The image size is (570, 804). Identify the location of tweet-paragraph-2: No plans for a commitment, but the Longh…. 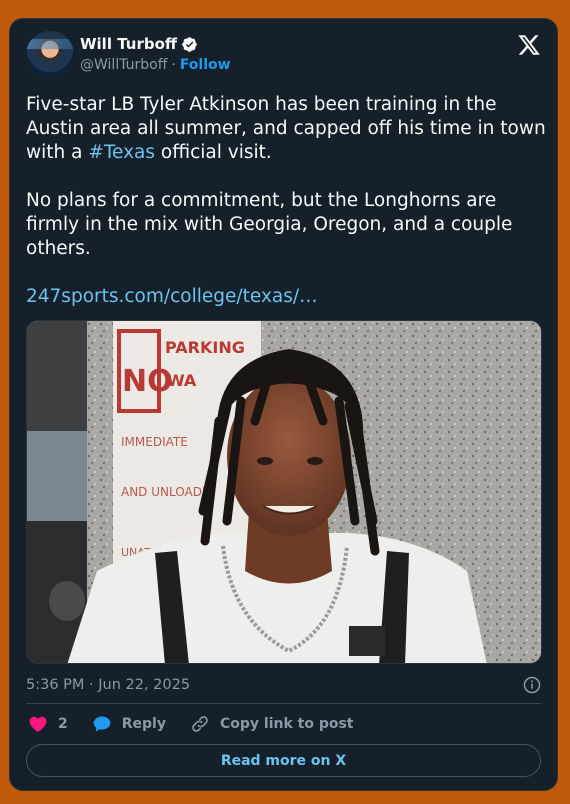
(269, 224).